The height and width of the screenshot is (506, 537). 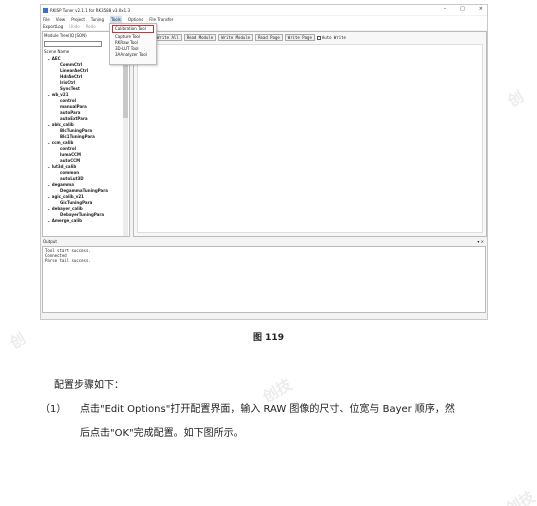 What do you see at coordinates (162, 433) in the screenshot?
I see `step-1-continued: 后点击"OK"完成配置。如下图所示。` at bounding box center [162, 433].